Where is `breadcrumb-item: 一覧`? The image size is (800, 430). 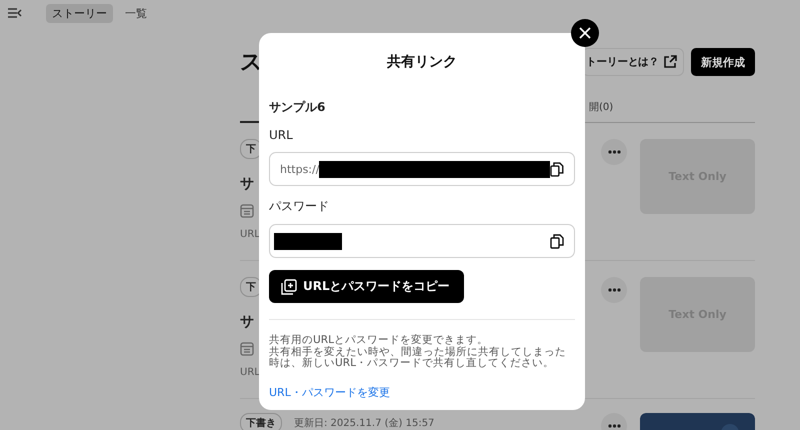 breadcrumb-item: 一覧 is located at coordinates (136, 13).